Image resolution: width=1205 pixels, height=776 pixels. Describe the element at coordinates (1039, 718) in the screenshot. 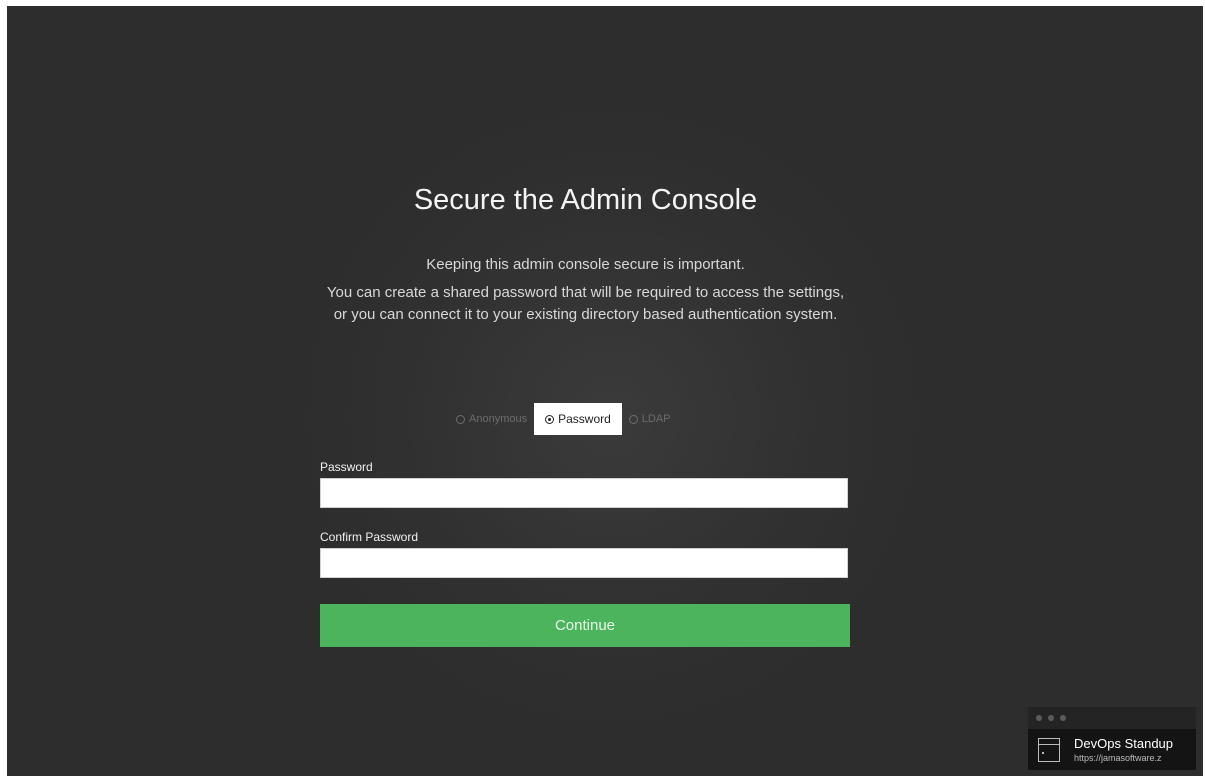

I see `window-close-icon` at that location.